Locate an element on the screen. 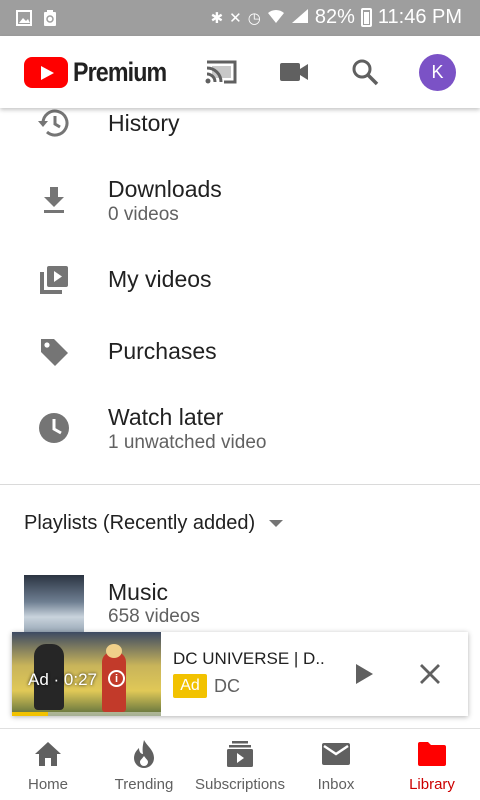 Image resolution: width=480 pixels, height=800 pixels. logo-text: Premium is located at coordinates (120, 72).